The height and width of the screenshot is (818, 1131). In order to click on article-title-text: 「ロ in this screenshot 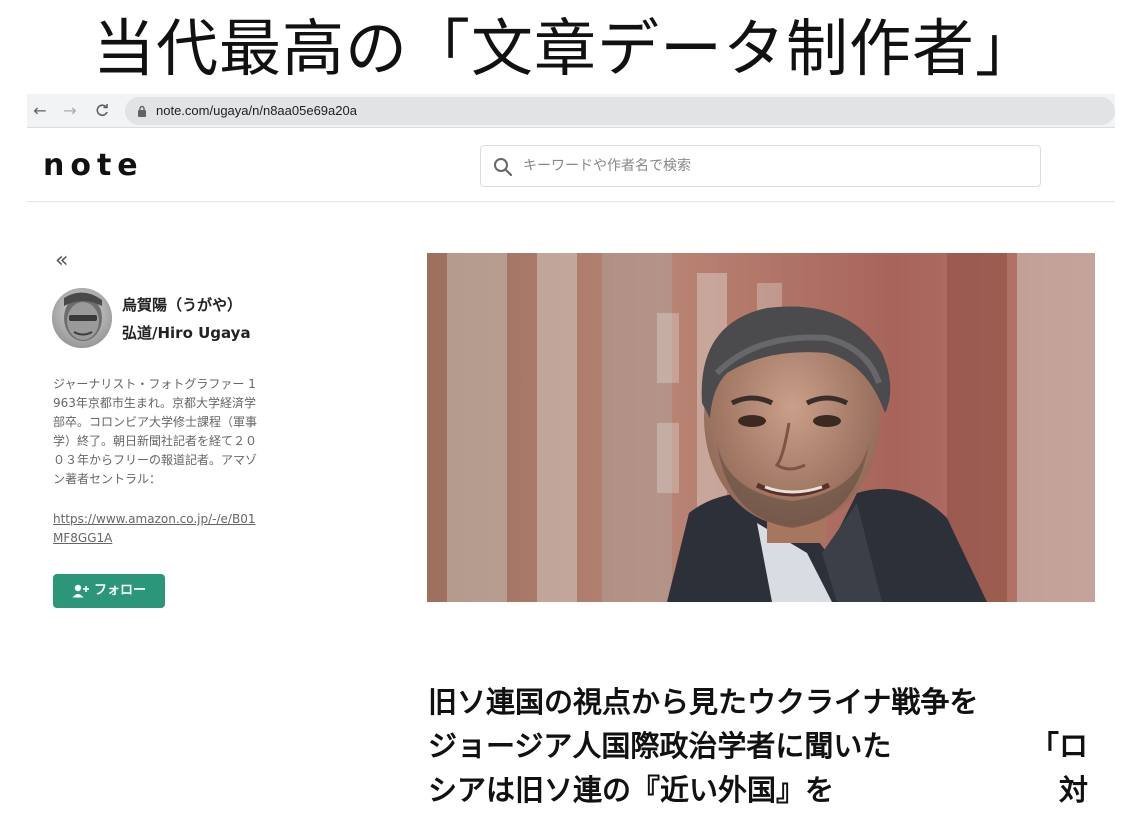, I will do `click(1058, 746)`.